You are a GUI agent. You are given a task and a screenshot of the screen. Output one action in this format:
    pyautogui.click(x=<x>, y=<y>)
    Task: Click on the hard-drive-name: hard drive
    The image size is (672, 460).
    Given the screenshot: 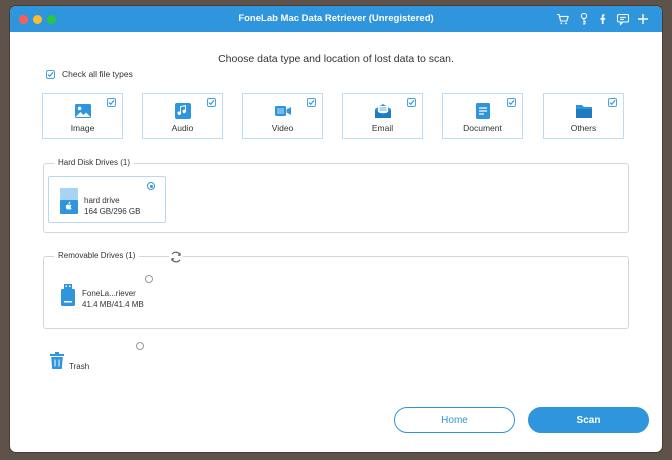 What is the action you would take?
    pyautogui.click(x=102, y=200)
    